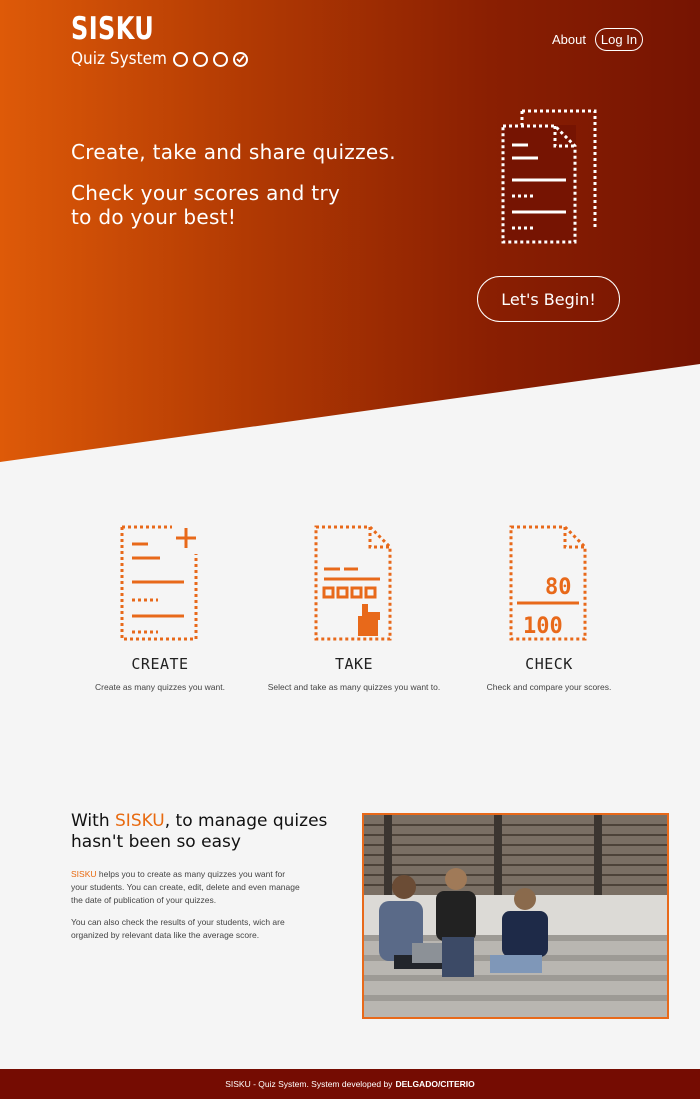  What do you see at coordinates (549, 664) in the screenshot?
I see `feature-title: CHECK` at bounding box center [549, 664].